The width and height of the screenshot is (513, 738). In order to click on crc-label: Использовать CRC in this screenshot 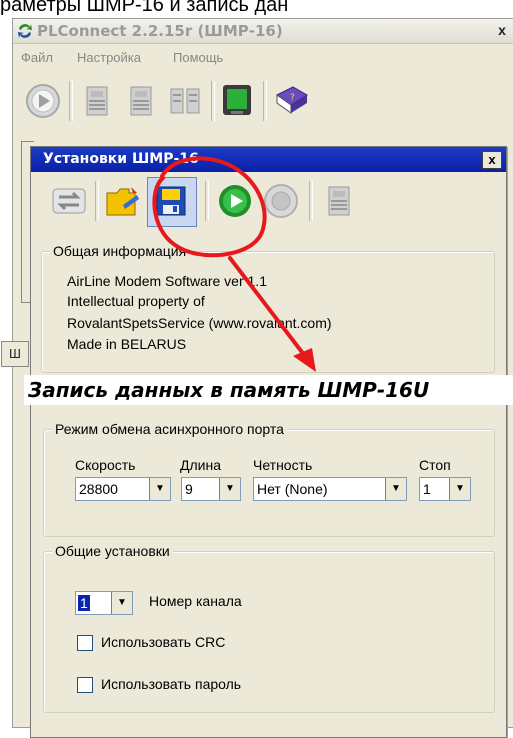, I will do `click(163, 642)`.